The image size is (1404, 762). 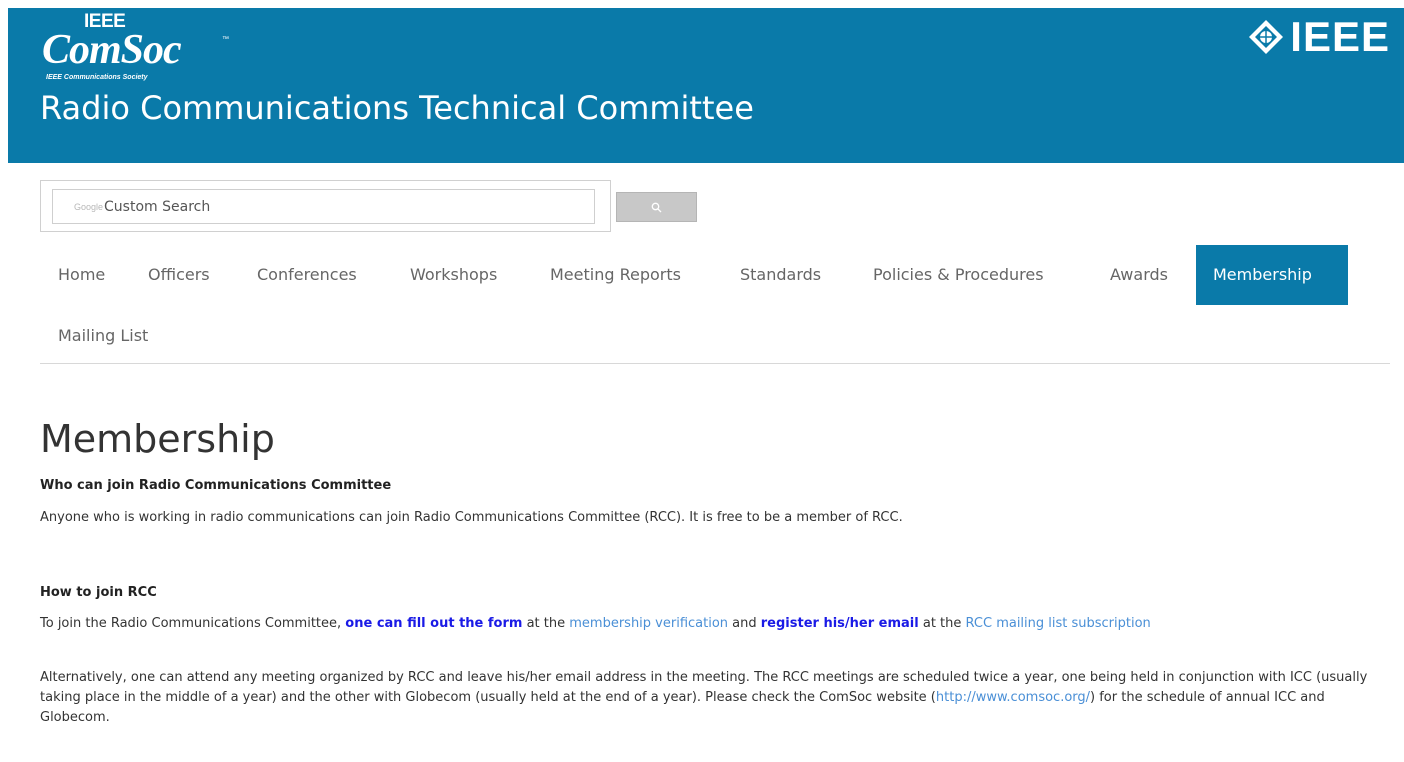 I want to click on nav-workshops: Workshops, so click(x=453, y=275).